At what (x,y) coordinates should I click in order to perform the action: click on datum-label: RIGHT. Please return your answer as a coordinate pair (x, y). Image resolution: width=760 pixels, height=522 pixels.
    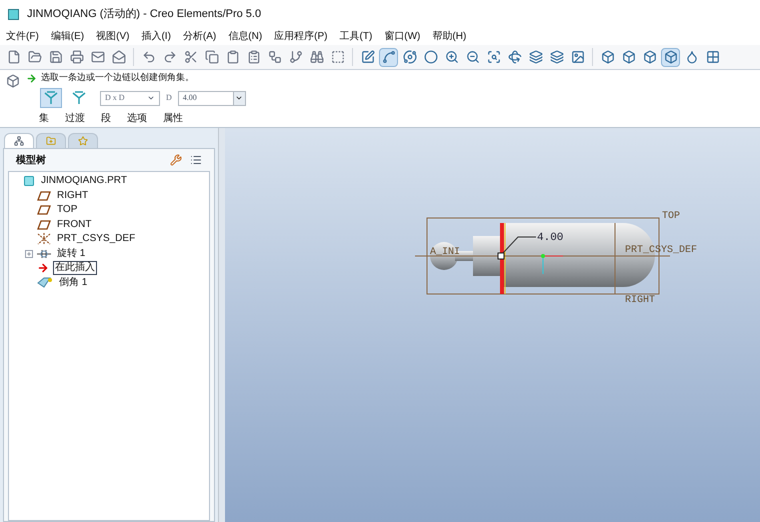
    Looking at the image, I should click on (640, 300).